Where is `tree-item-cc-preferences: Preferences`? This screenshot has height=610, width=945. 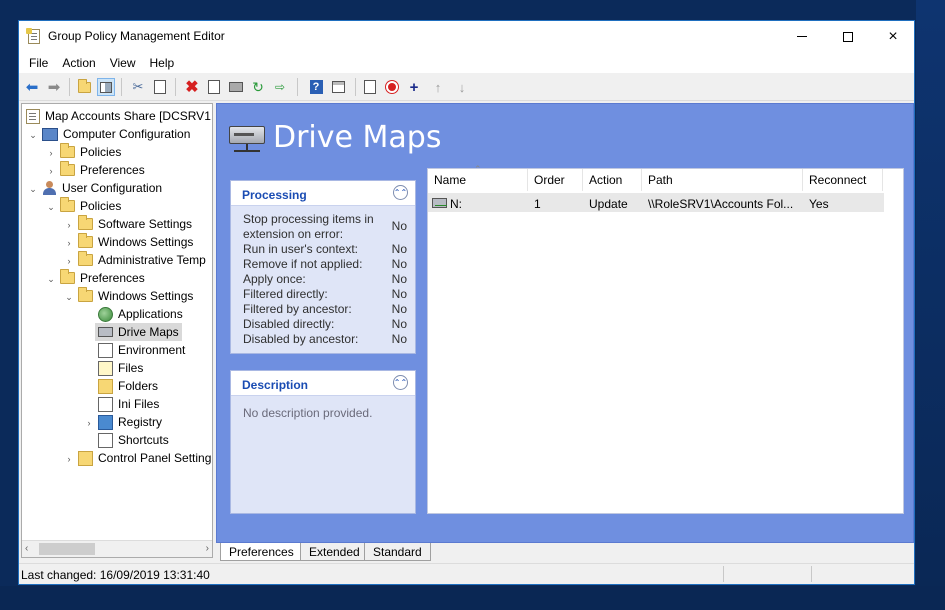 tree-item-cc-preferences: Preferences is located at coordinates (102, 170).